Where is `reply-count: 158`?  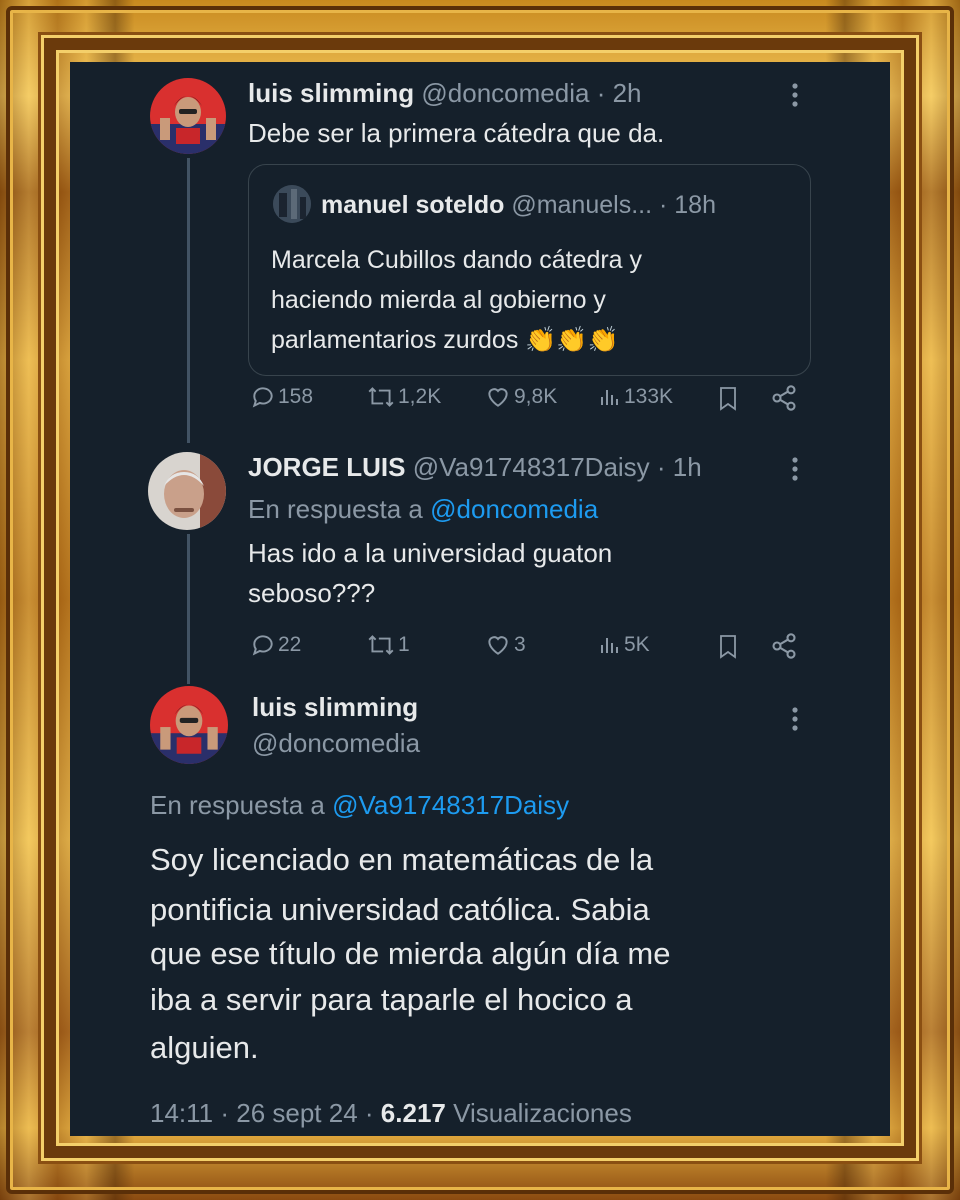
reply-count: 158 is located at coordinates (296, 396).